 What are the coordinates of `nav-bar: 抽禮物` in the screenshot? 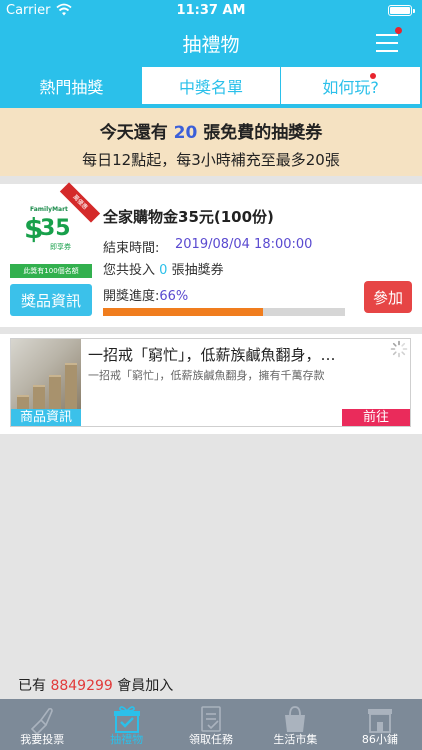 It's located at (211, 43).